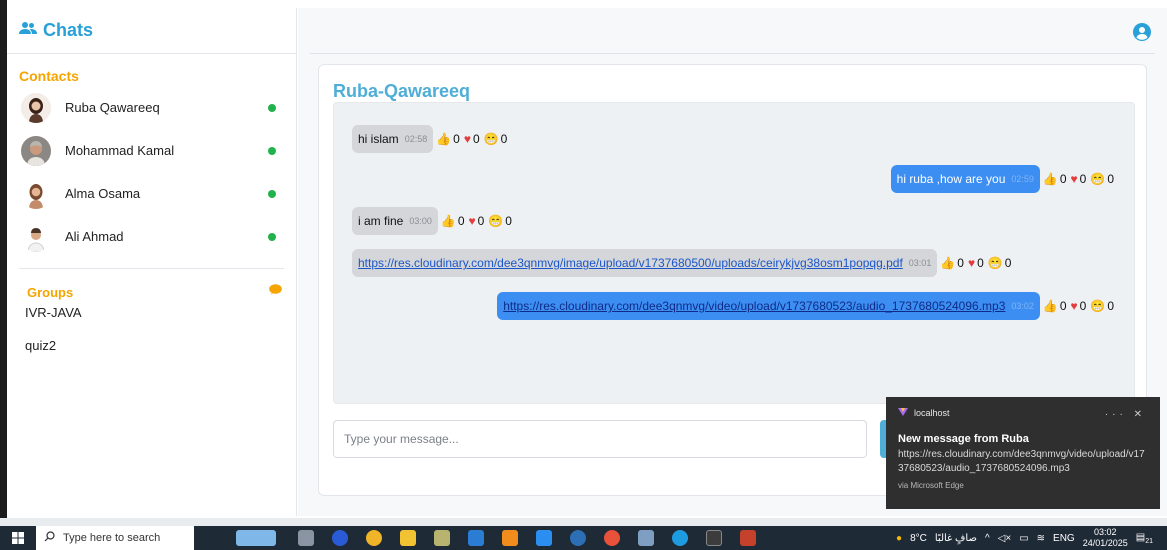  Describe the element at coordinates (578, 538) in the screenshot. I see `edge-icon` at that location.